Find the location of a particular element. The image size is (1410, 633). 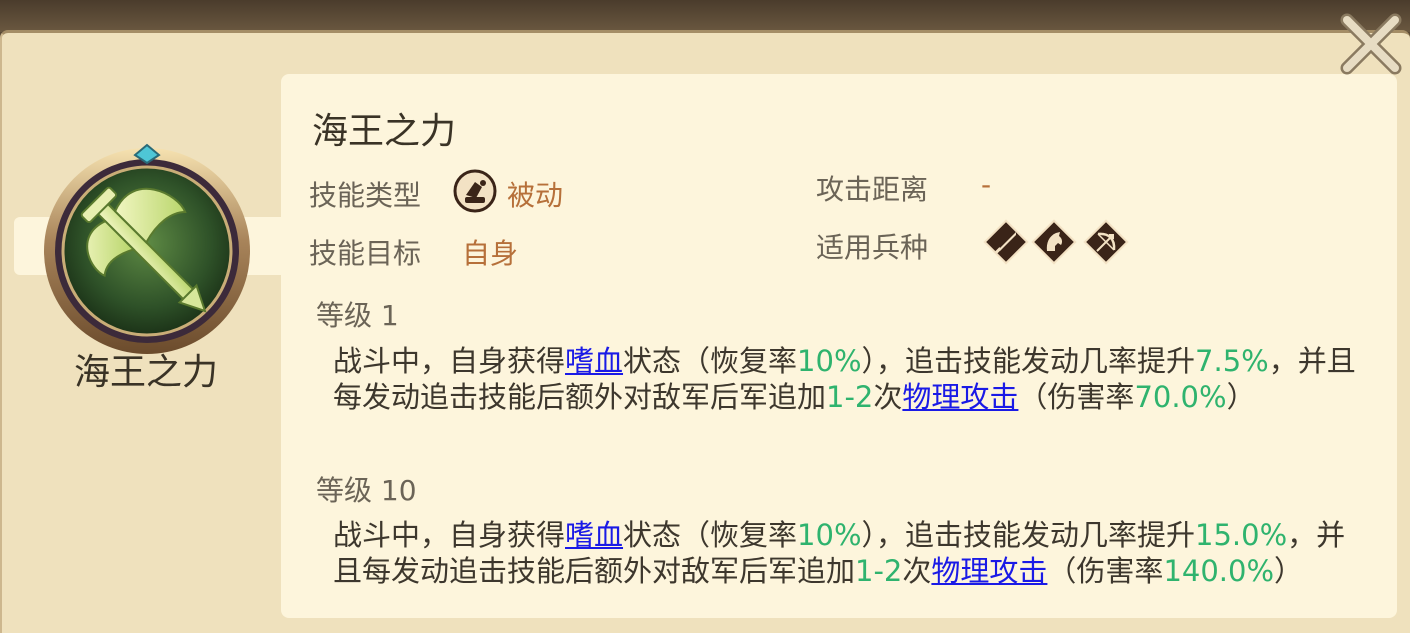

axe-skill-icon is located at coordinates (147, 248).